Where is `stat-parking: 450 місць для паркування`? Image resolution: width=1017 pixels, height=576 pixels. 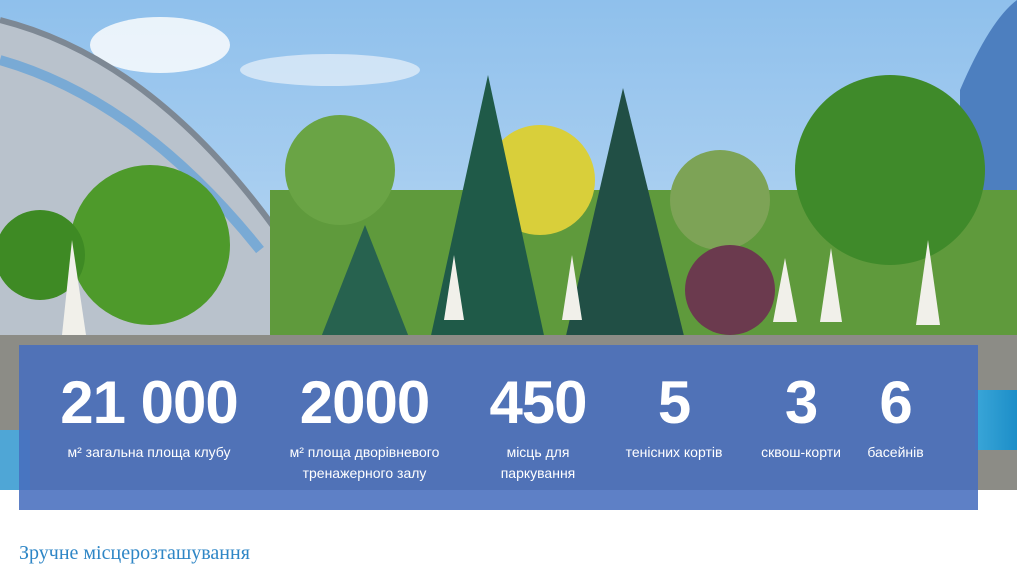
stat-parking: 450 місць для паркування is located at coordinates (538, 427).